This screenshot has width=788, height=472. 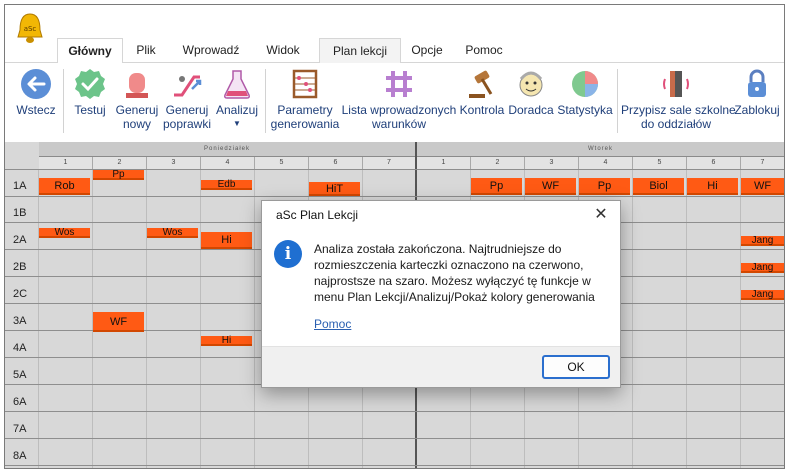 What do you see at coordinates (237, 101) in the screenshot?
I see `analyze-button: Analizuj ▼` at bounding box center [237, 101].